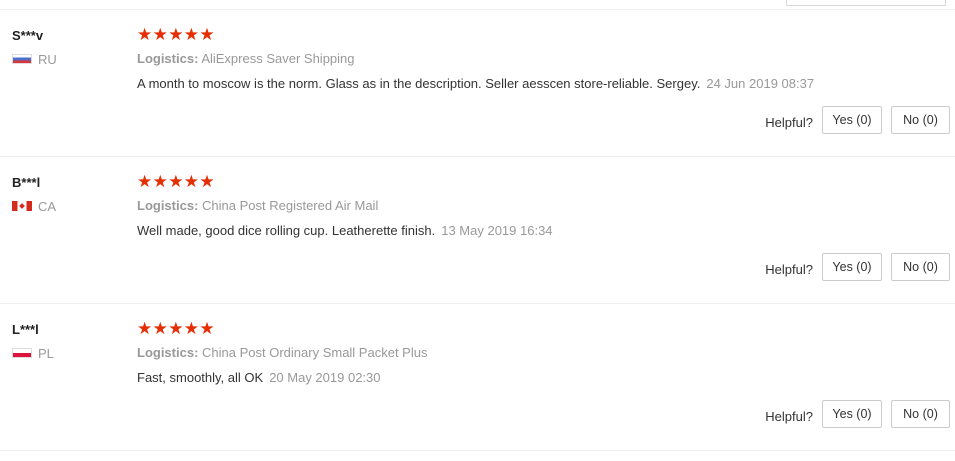  What do you see at coordinates (866, 3) in the screenshot?
I see `sort-dropdown` at bounding box center [866, 3].